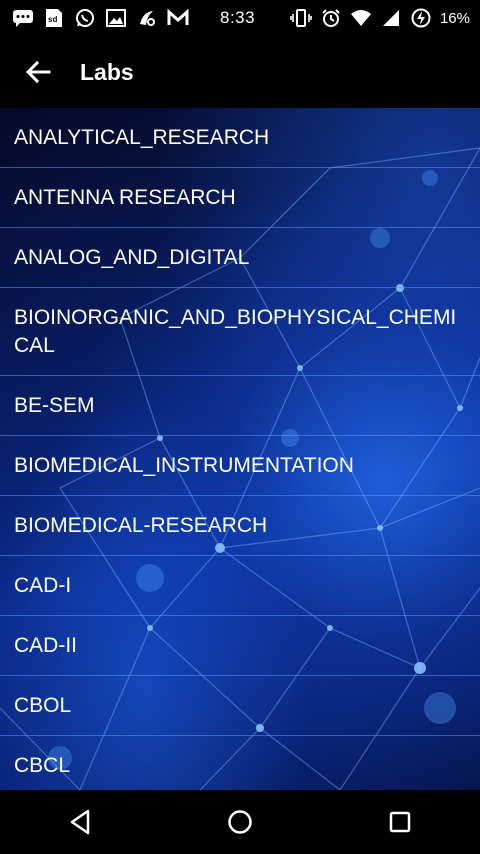  What do you see at coordinates (178, 18) in the screenshot?
I see `gmail-icon` at bounding box center [178, 18].